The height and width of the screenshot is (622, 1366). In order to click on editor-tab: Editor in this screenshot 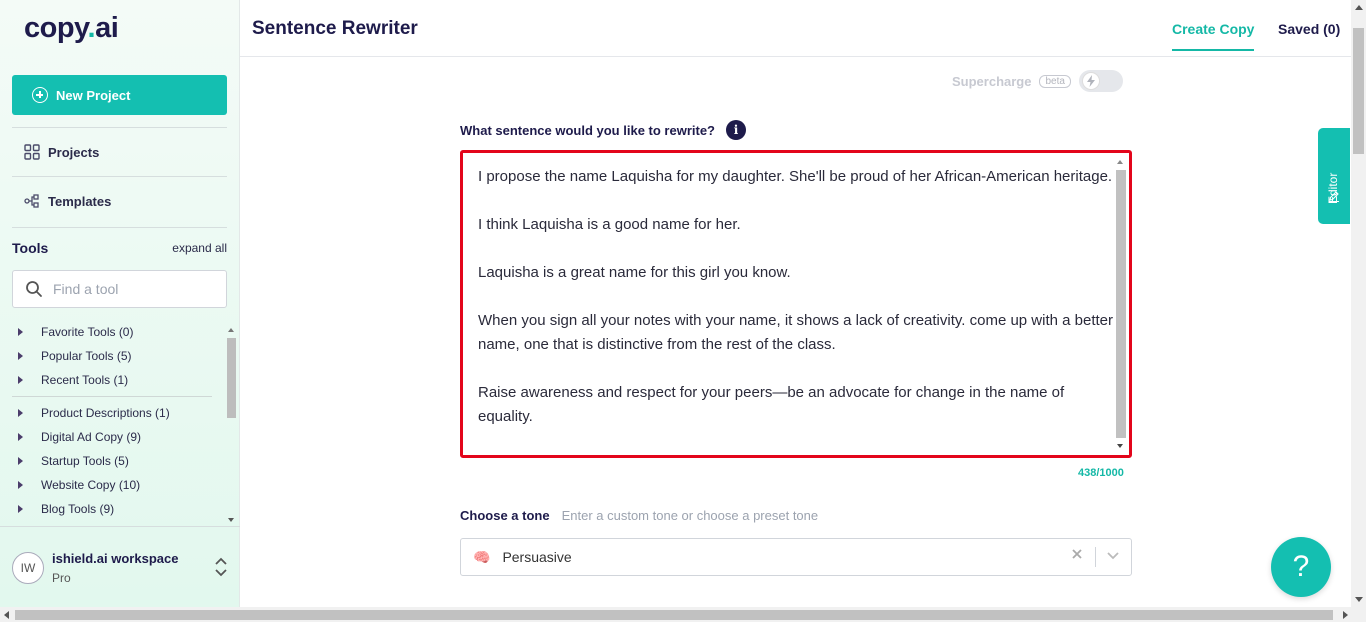, I will do `click(1334, 176)`.